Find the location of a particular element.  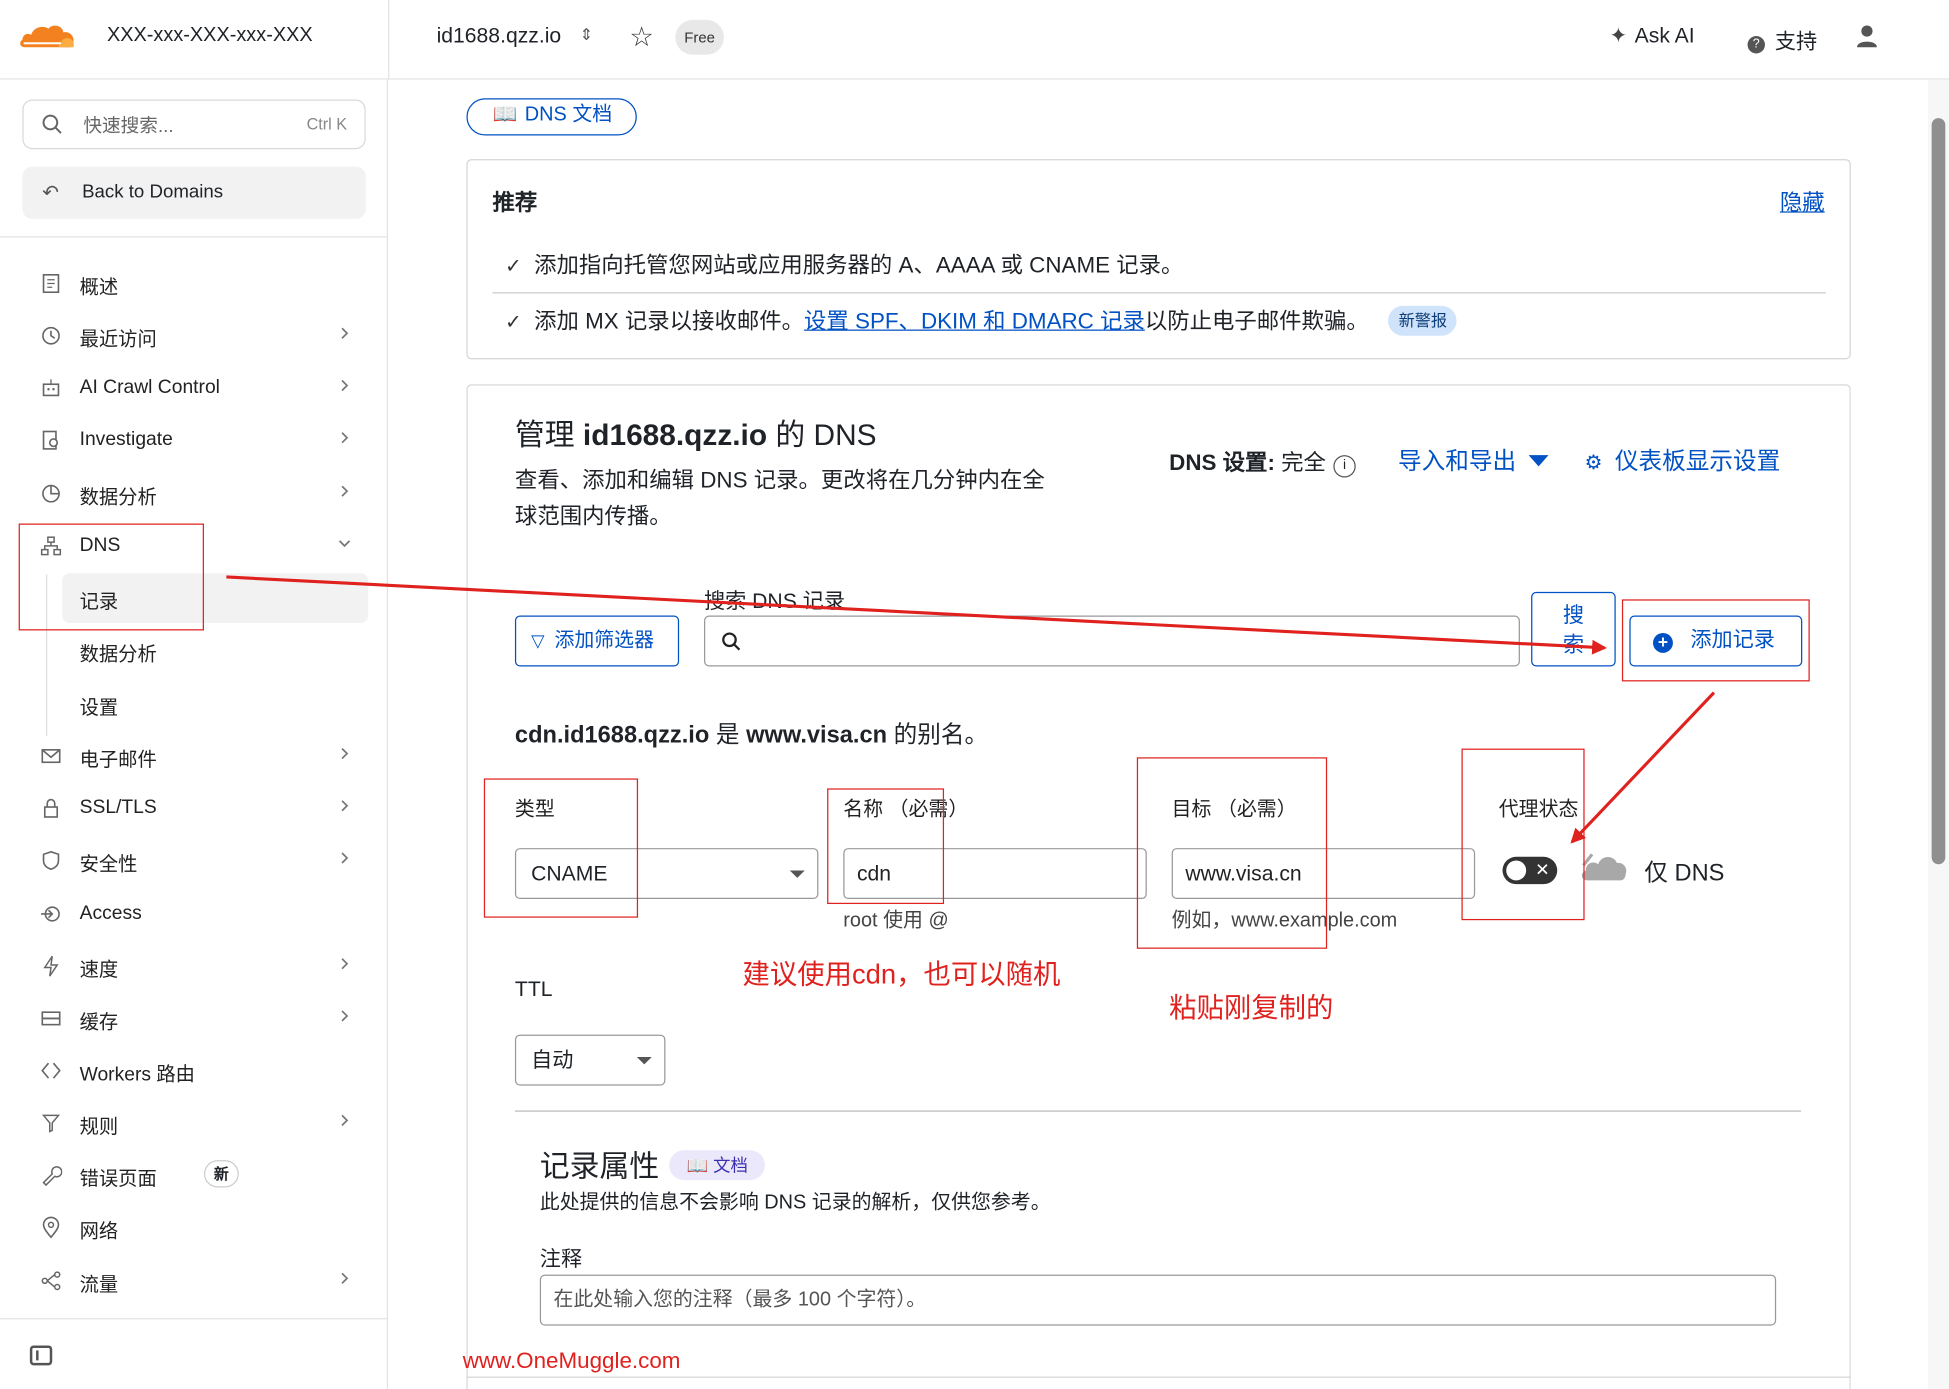

sidebar-item-label: 网络 is located at coordinates (99, 1232).